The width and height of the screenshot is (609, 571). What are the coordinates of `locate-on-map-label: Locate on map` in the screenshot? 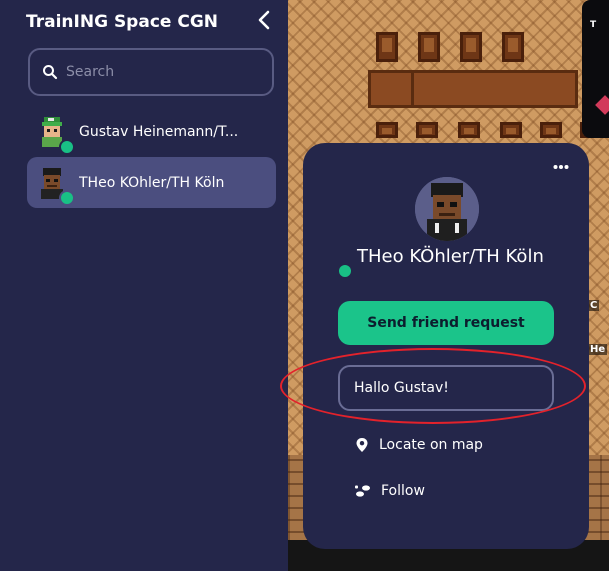 It's located at (431, 445).